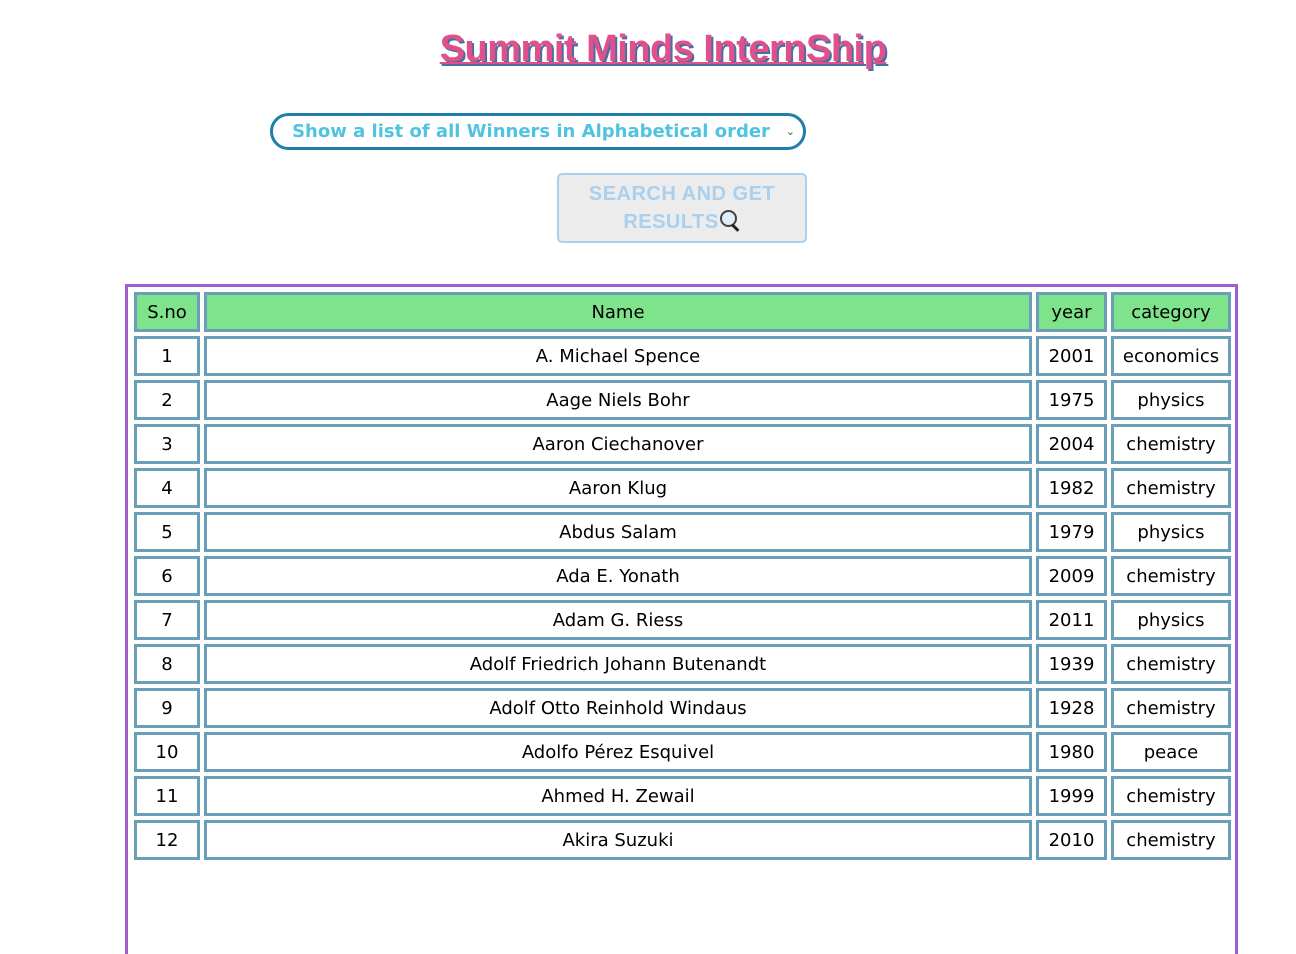 This screenshot has width=1296, height=954. I want to click on column-header-sno: S.no, so click(167, 312).